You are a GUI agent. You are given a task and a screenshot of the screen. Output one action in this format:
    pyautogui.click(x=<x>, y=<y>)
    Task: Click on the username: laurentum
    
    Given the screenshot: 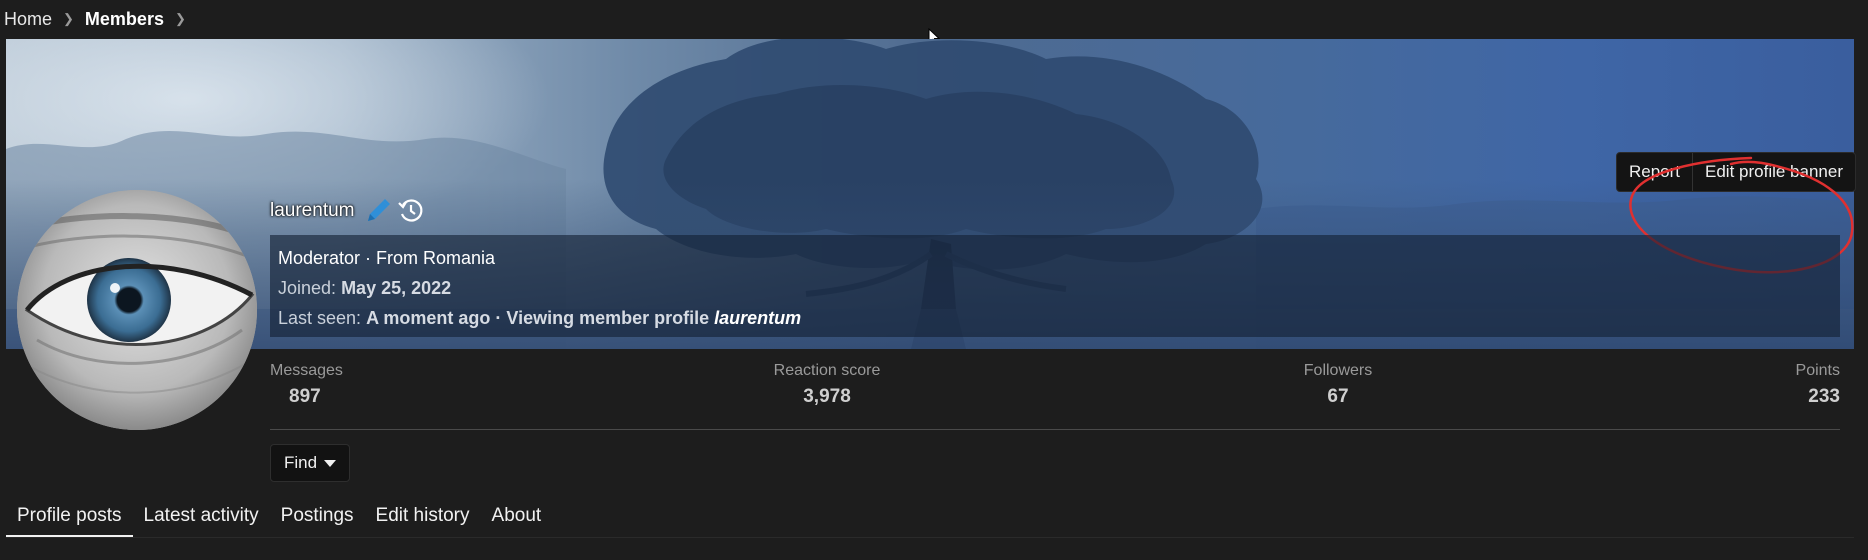 What is the action you would take?
    pyautogui.click(x=312, y=211)
    